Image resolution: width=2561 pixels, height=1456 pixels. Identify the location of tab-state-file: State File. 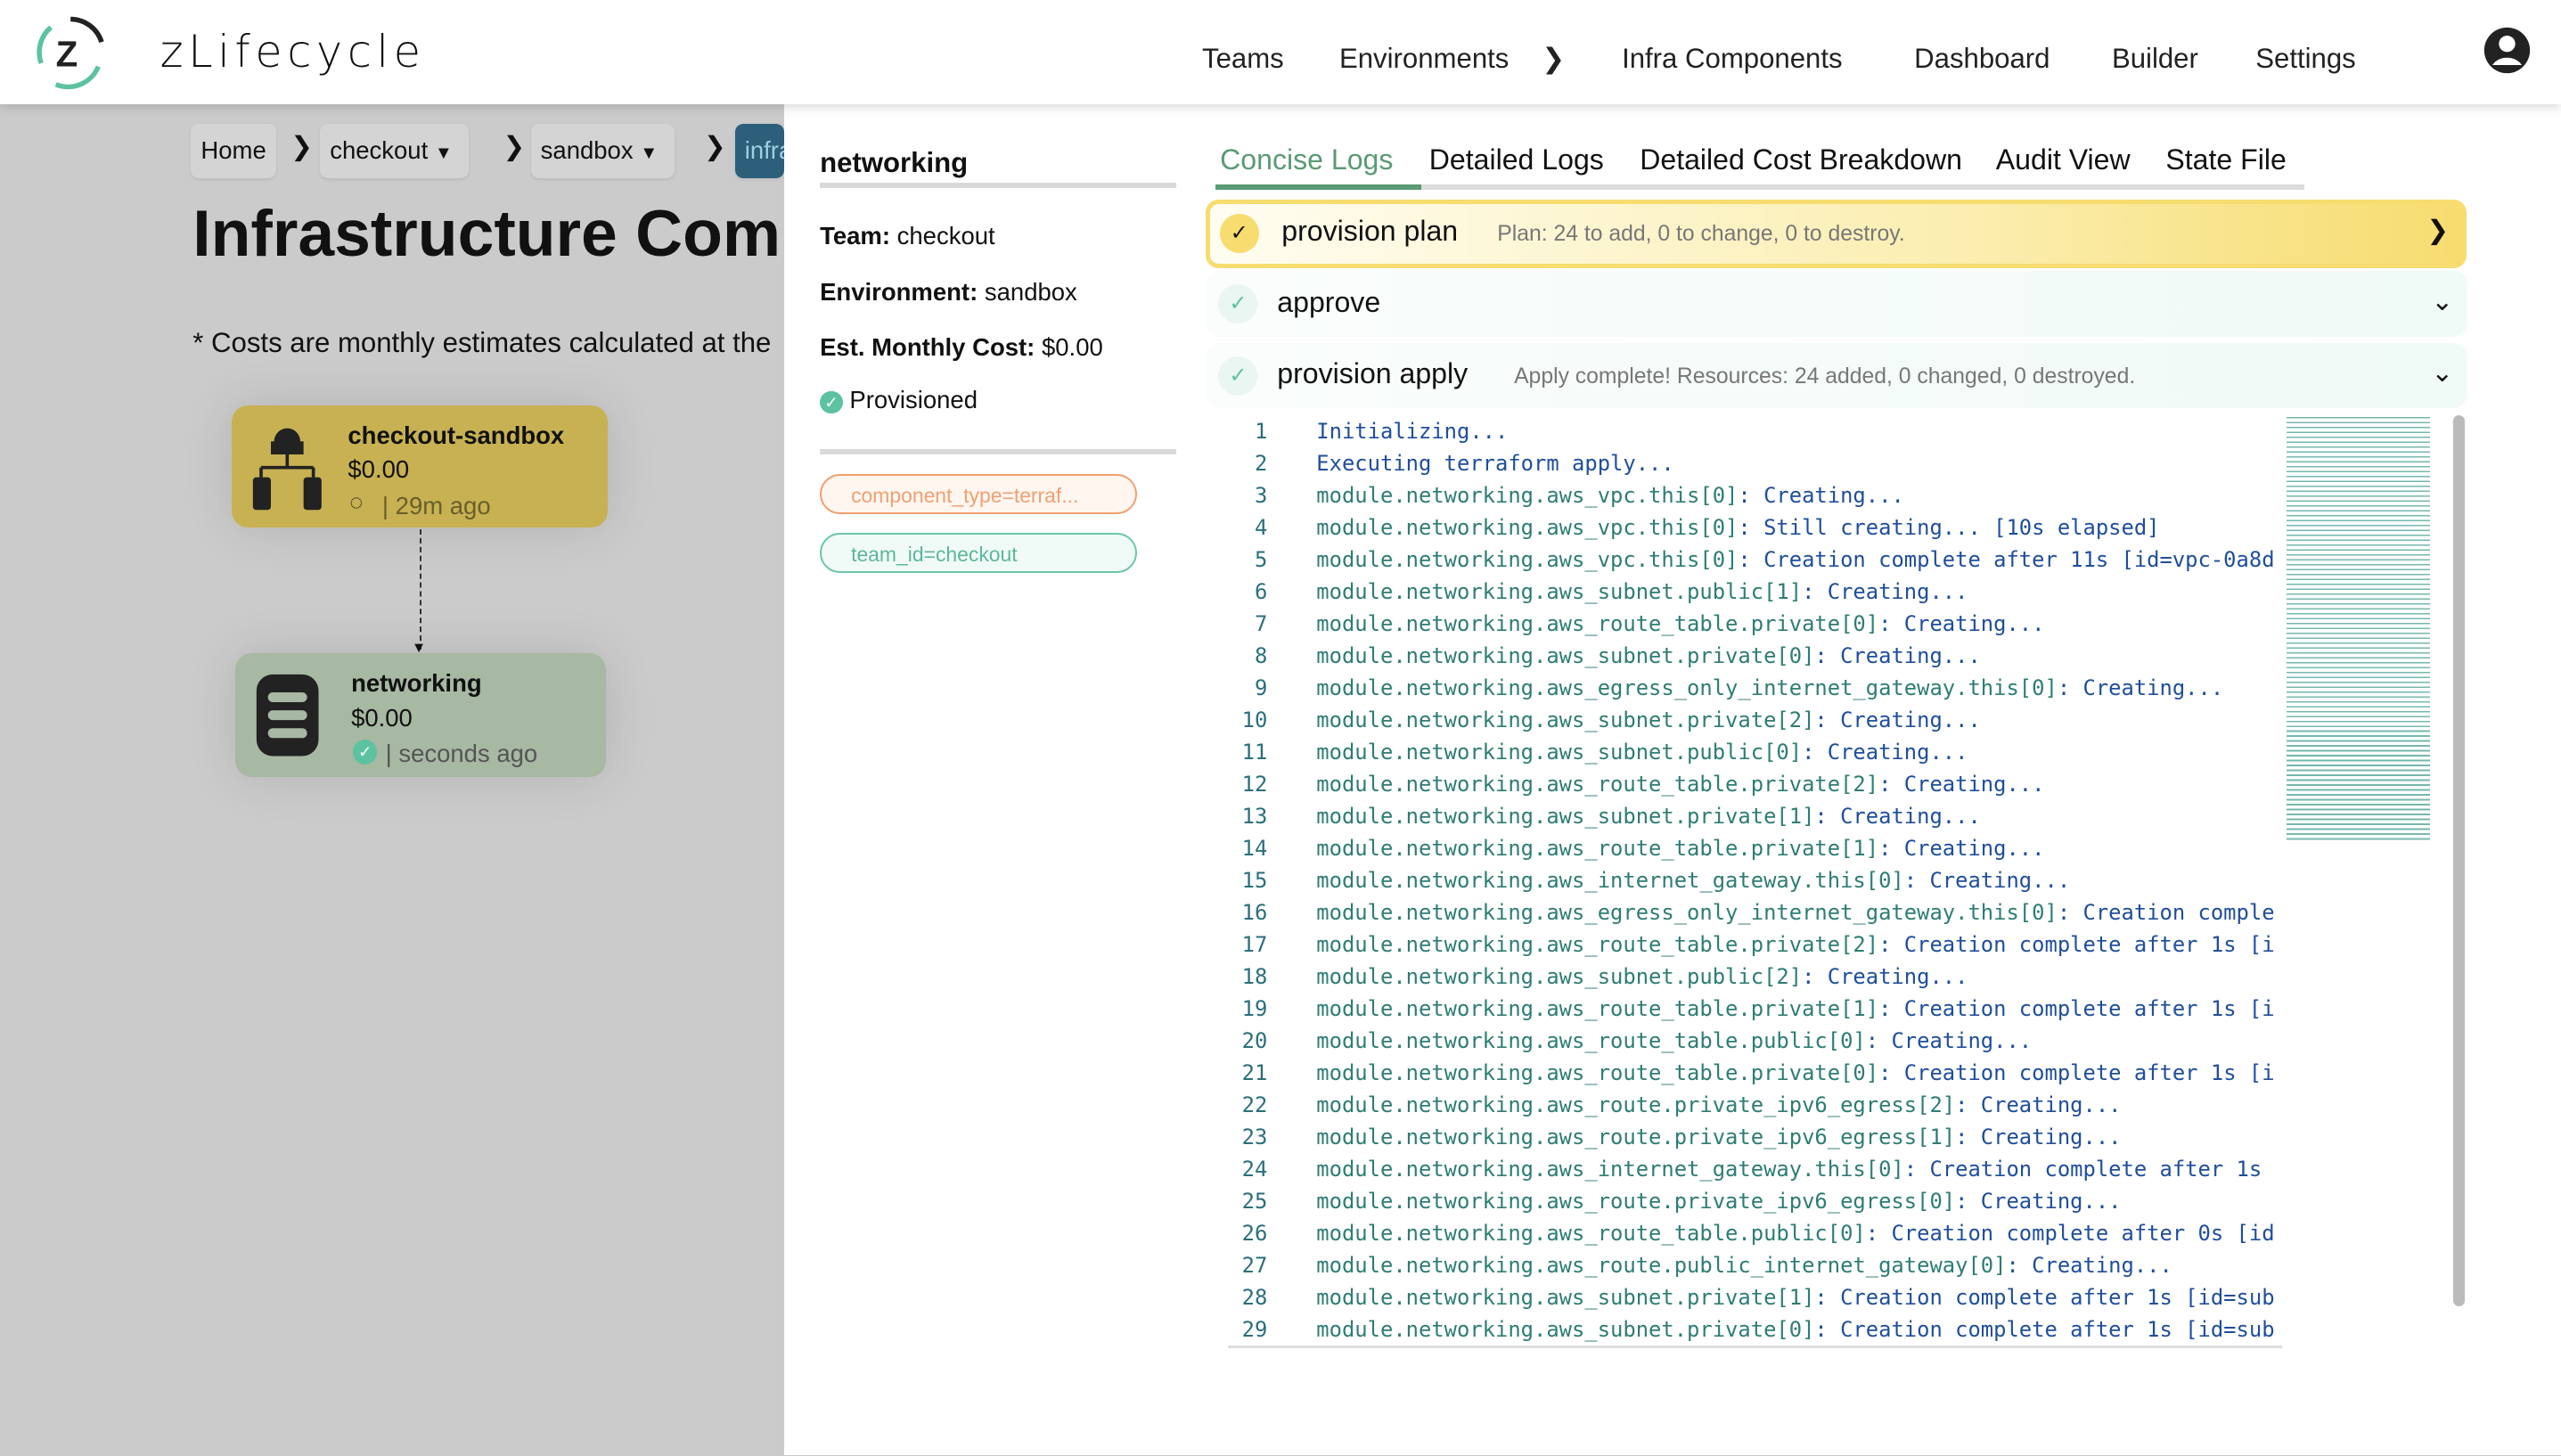
(2225, 160).